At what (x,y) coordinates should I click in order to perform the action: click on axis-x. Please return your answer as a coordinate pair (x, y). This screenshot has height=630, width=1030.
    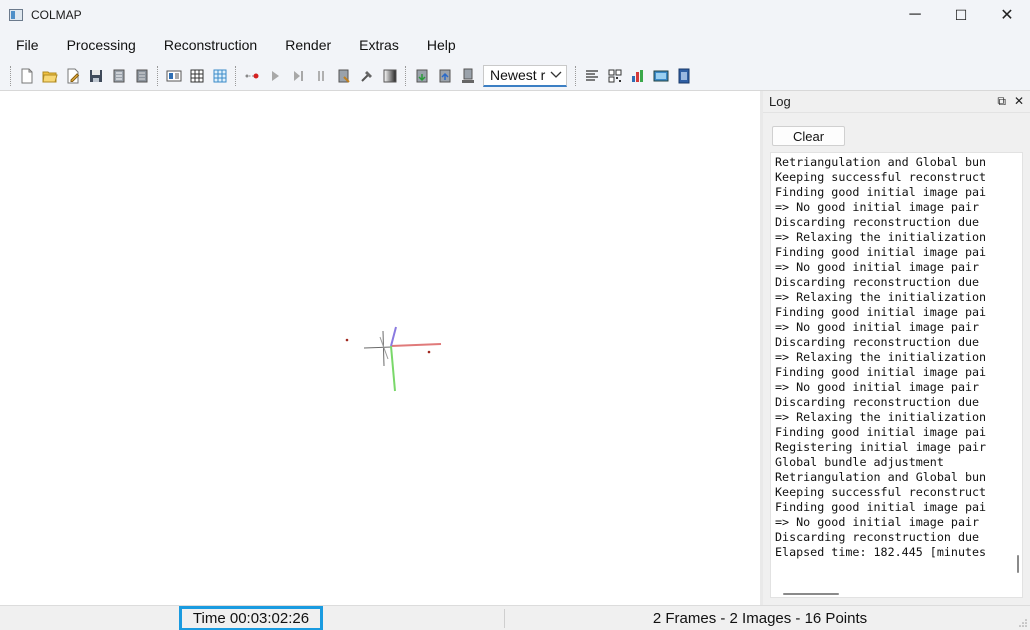
    Looking at the image, I should click on (416, 345).